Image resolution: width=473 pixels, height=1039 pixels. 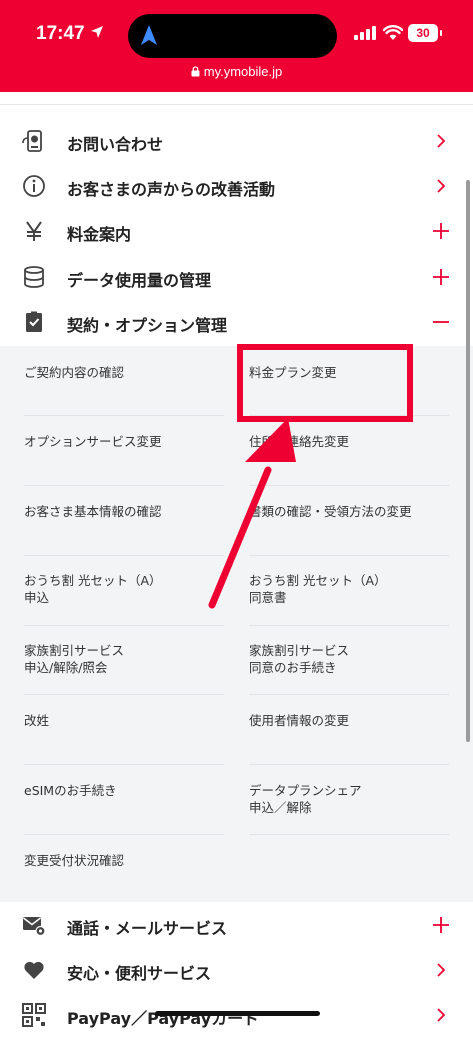 What do you see at coordinates (97, 32) in the screenshot?
I see `location-arrow-icon` at bounding box center [97, 32].